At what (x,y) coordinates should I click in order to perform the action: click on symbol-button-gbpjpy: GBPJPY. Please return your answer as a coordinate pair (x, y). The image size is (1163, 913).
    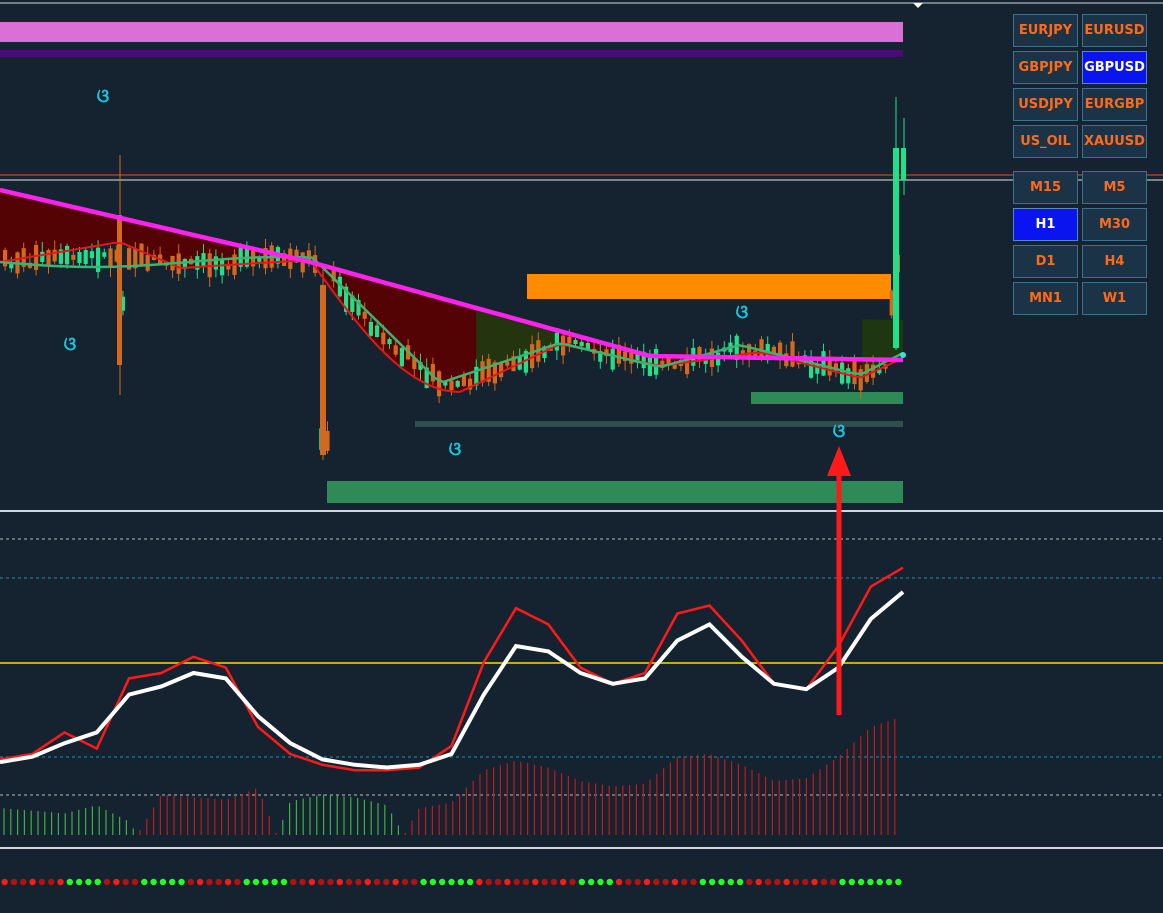
    Looking at the image, I should click on (1045, 67).